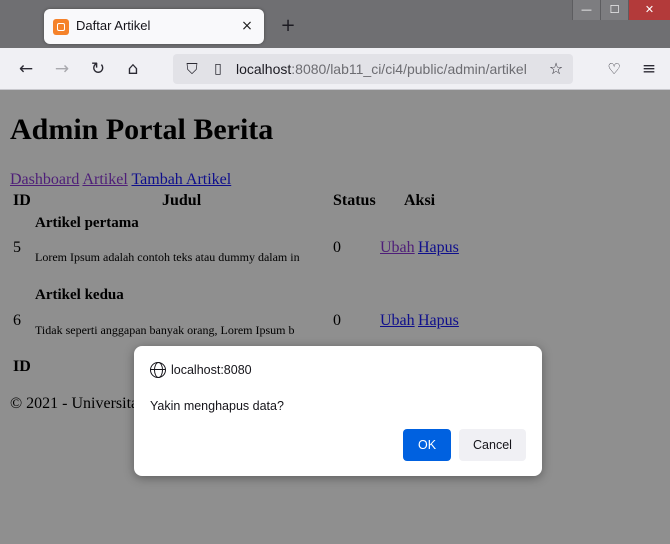 This screenshot has height=544, width=670. What do you see at coordinates (158, 370) in the screenshot?
I see `globe-icon` at bounding box center [158, 370].